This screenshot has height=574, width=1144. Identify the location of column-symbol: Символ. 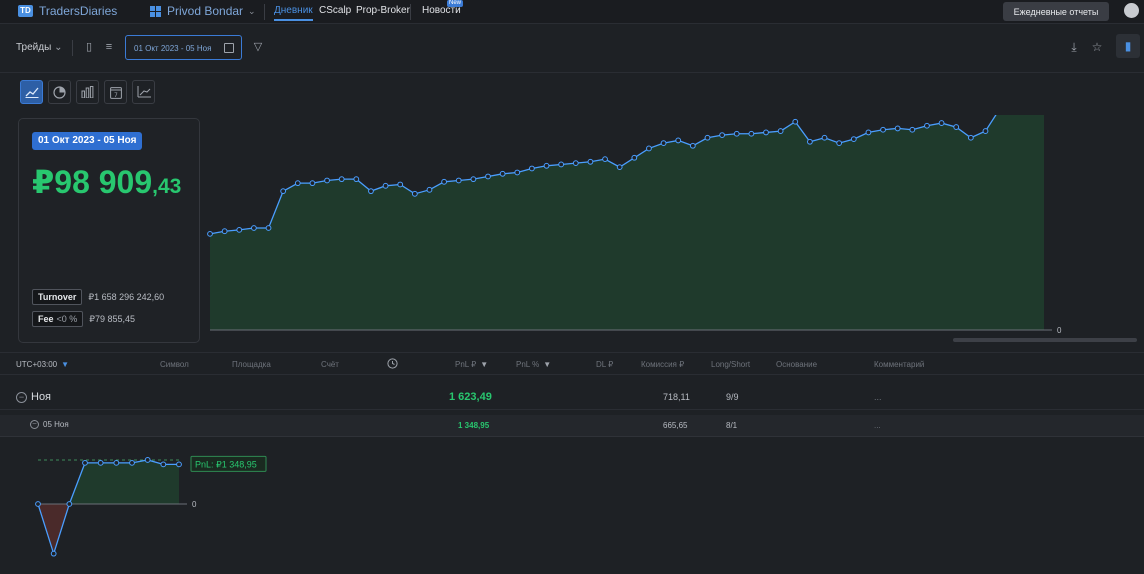
(174, 364).